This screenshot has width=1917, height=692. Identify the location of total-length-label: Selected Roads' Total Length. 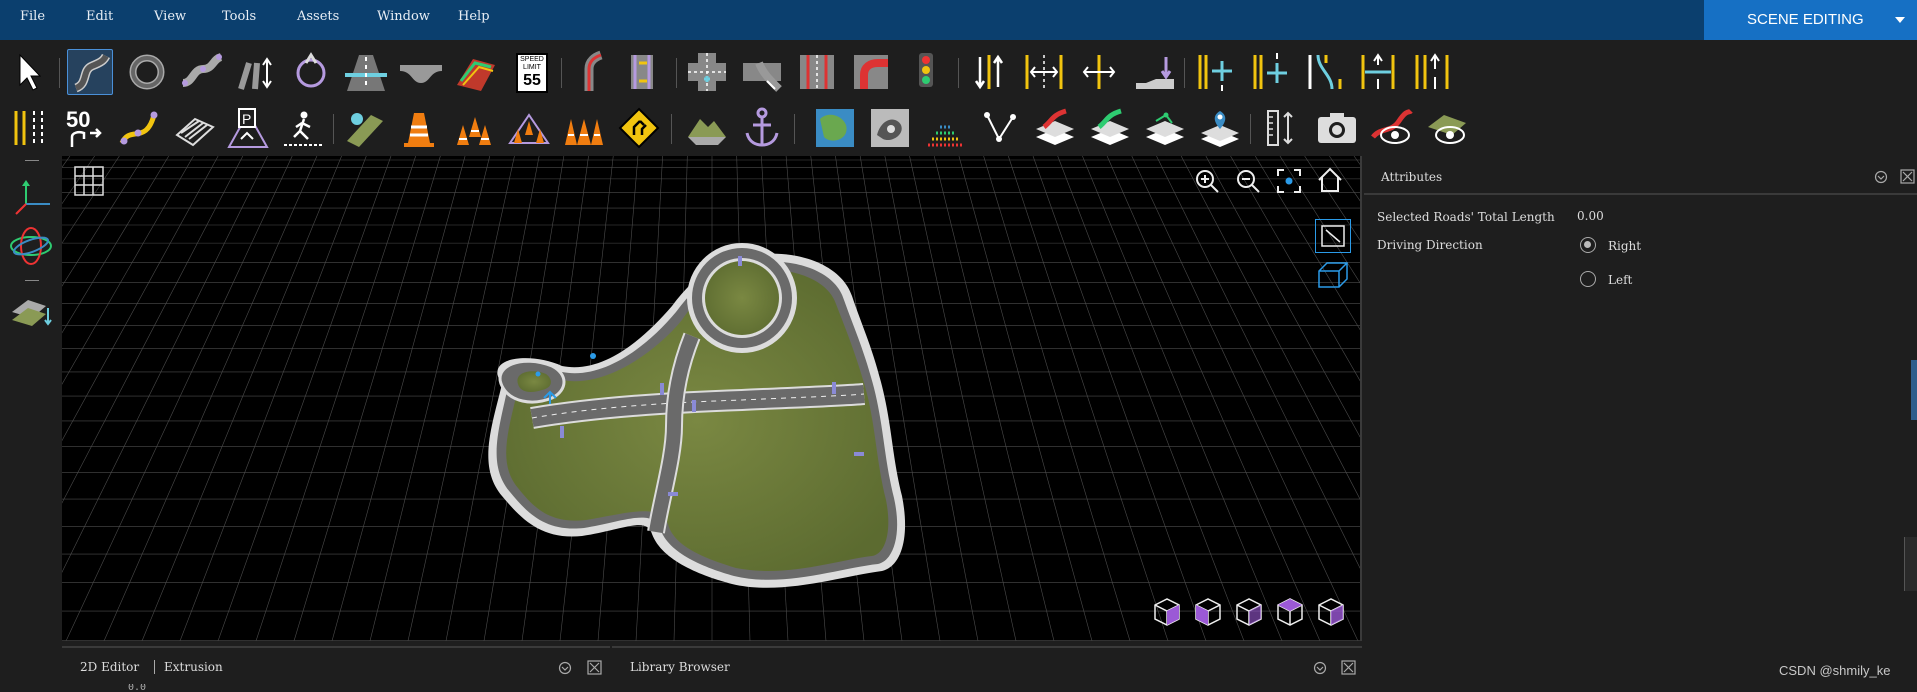
(1466, 217).